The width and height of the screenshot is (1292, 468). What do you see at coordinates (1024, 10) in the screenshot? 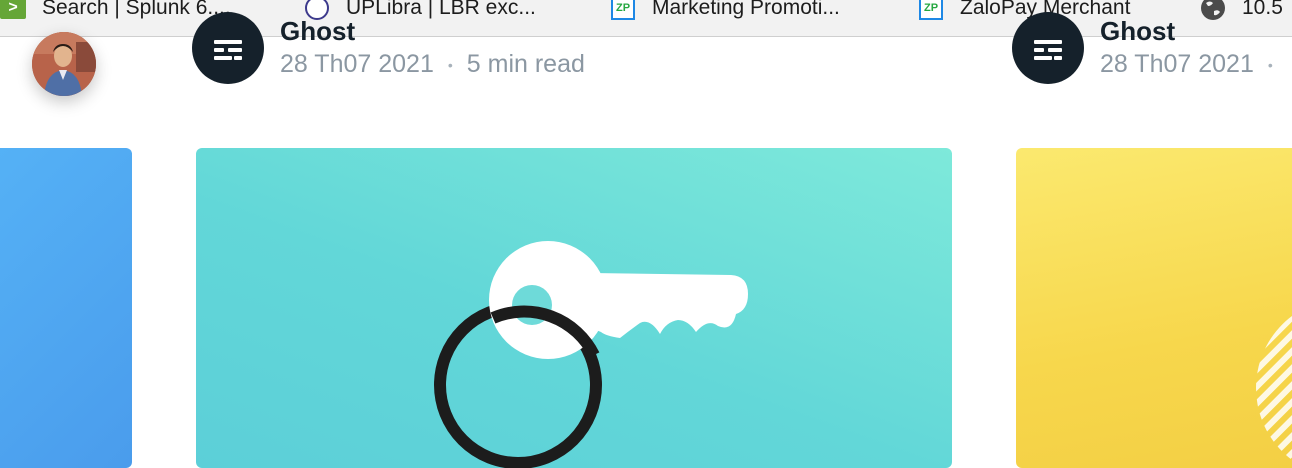
I see `bookmark-zalopay-merchant: ZP ZaloPay Merchant` at bounding box center [1024, 10].